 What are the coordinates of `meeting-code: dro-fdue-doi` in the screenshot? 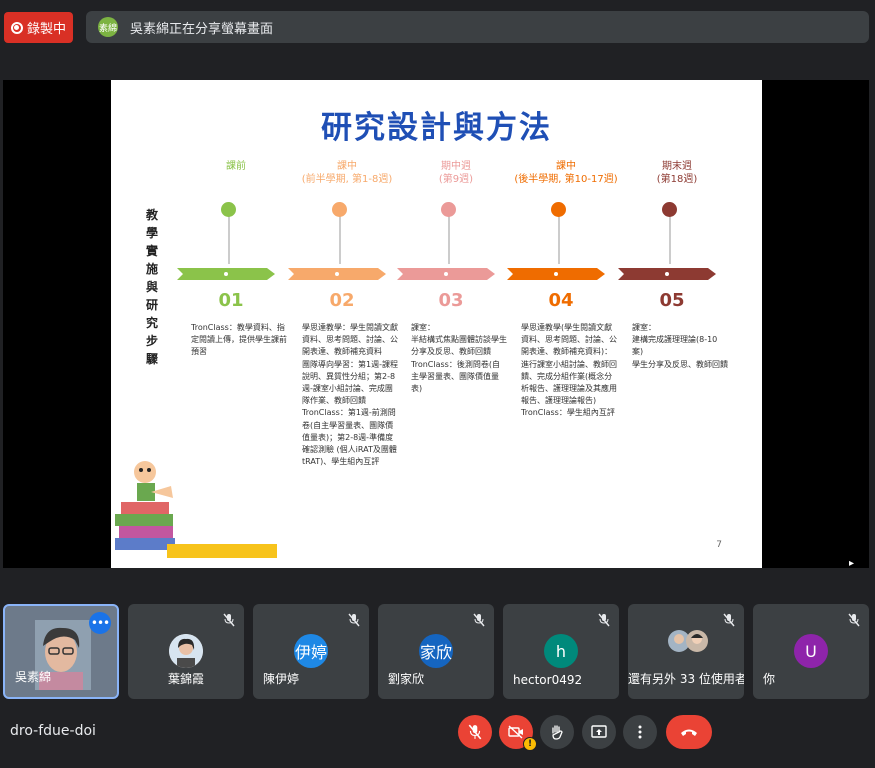 It's located at (53, 731).